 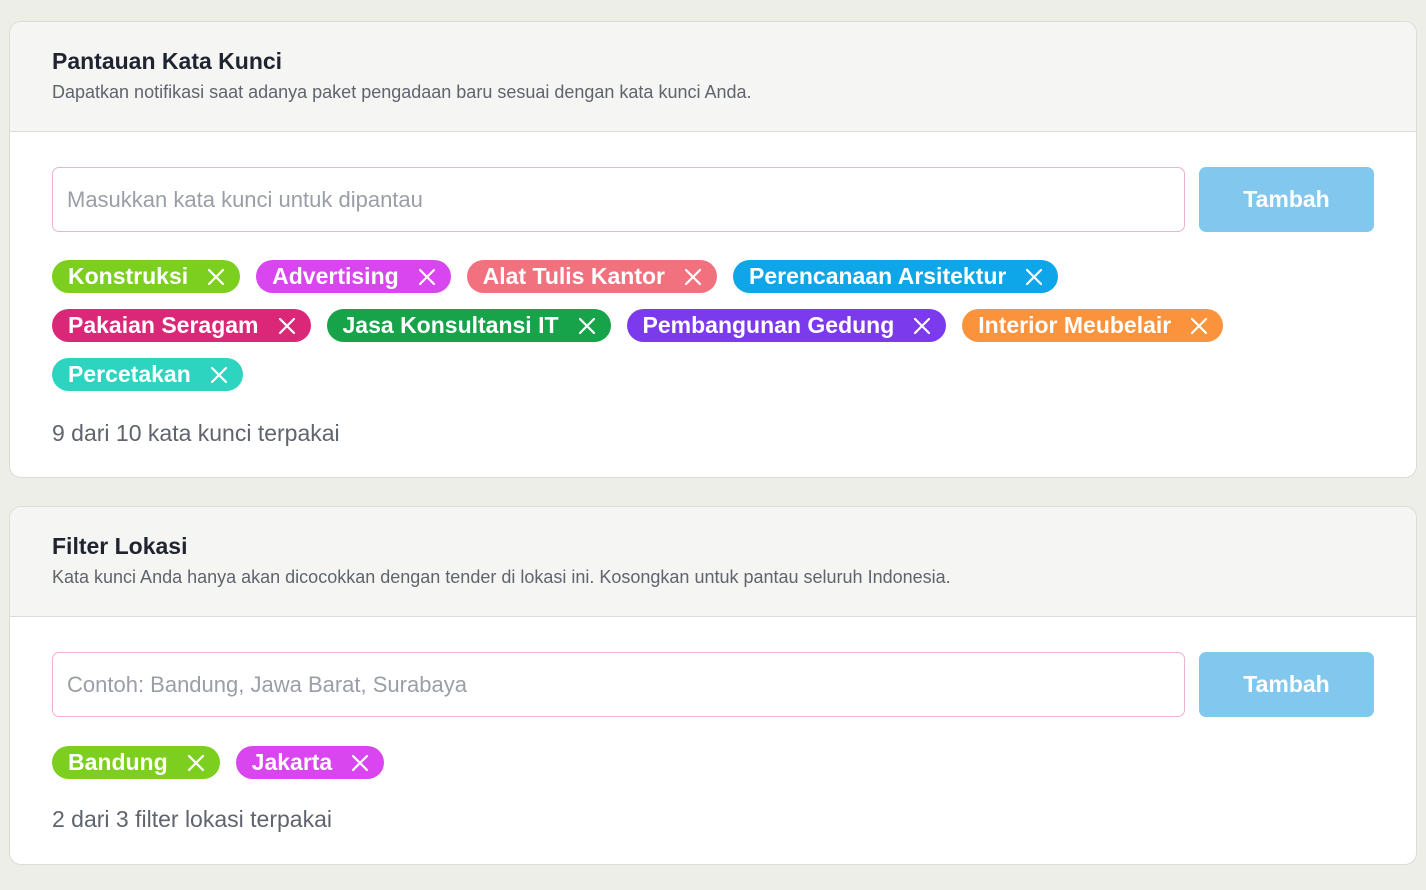 I want to click on keyword-monitor-title: Pantauan Kata Kunci, so click(x=167, y=61).